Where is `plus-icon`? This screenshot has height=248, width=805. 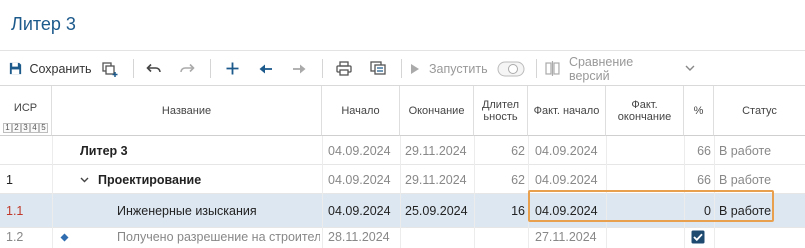
plus-icon is located at coordinates (232, 68).